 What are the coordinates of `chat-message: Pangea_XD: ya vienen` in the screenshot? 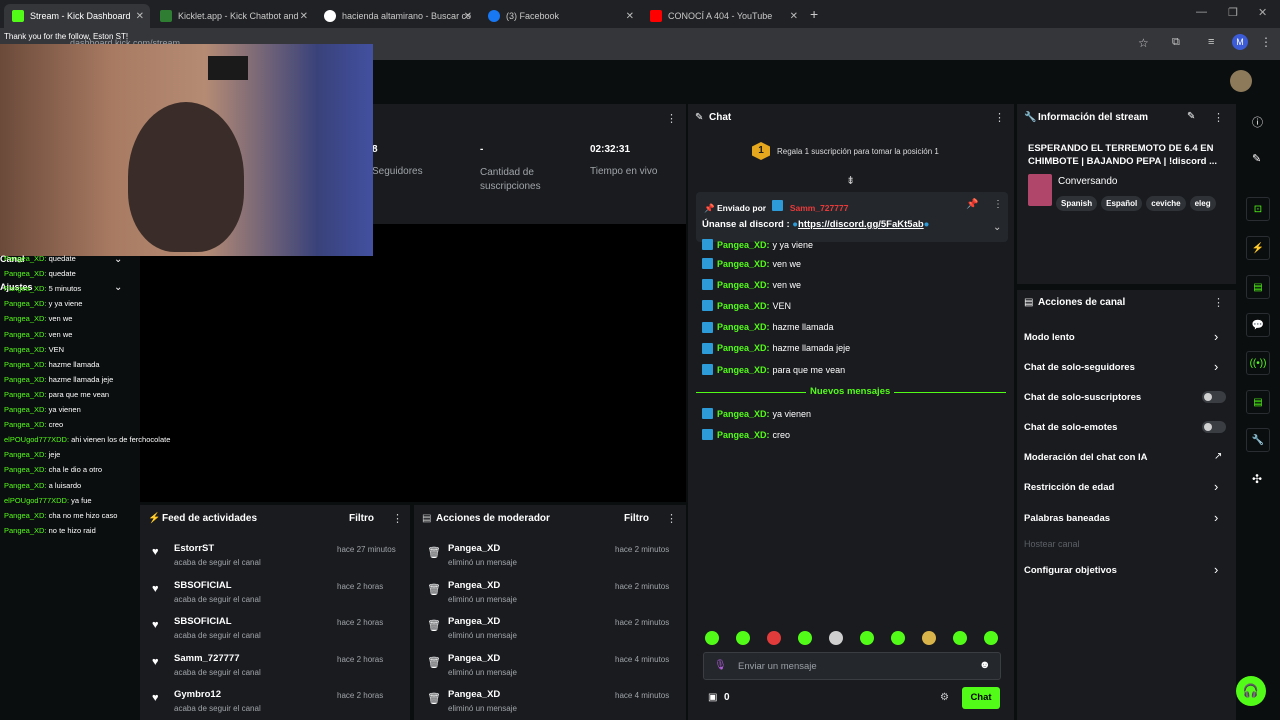 It's located at (756, 413).